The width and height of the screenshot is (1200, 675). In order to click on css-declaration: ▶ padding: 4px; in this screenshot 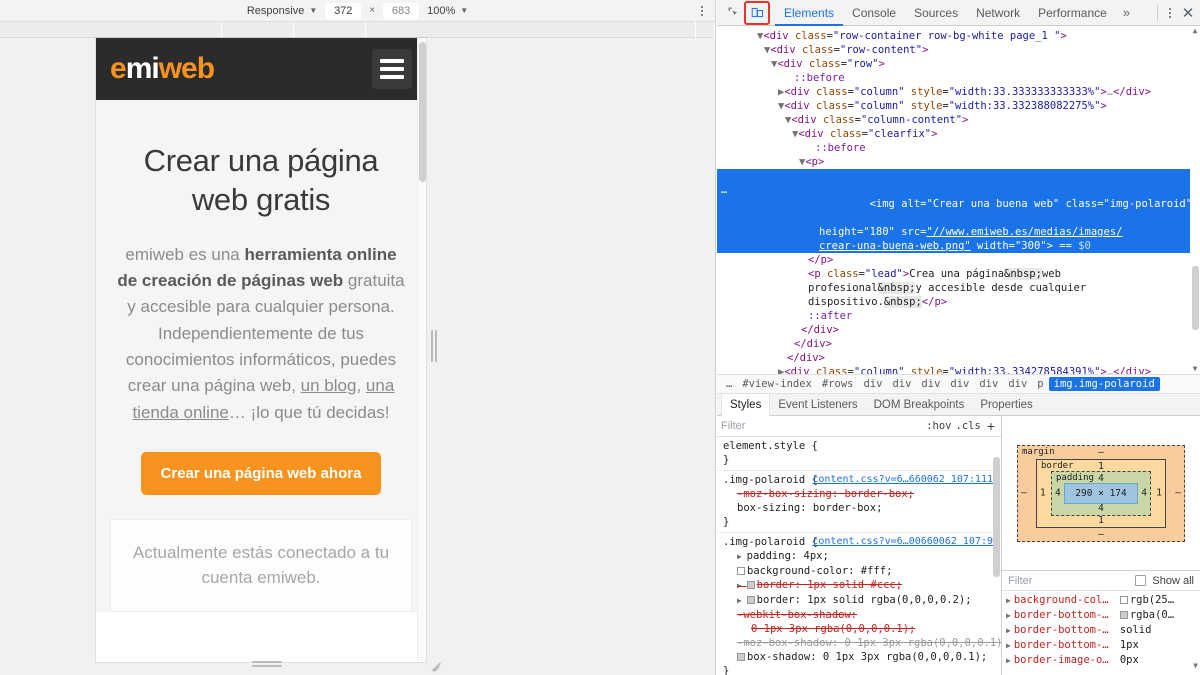, I will do `click(860, 556)`.